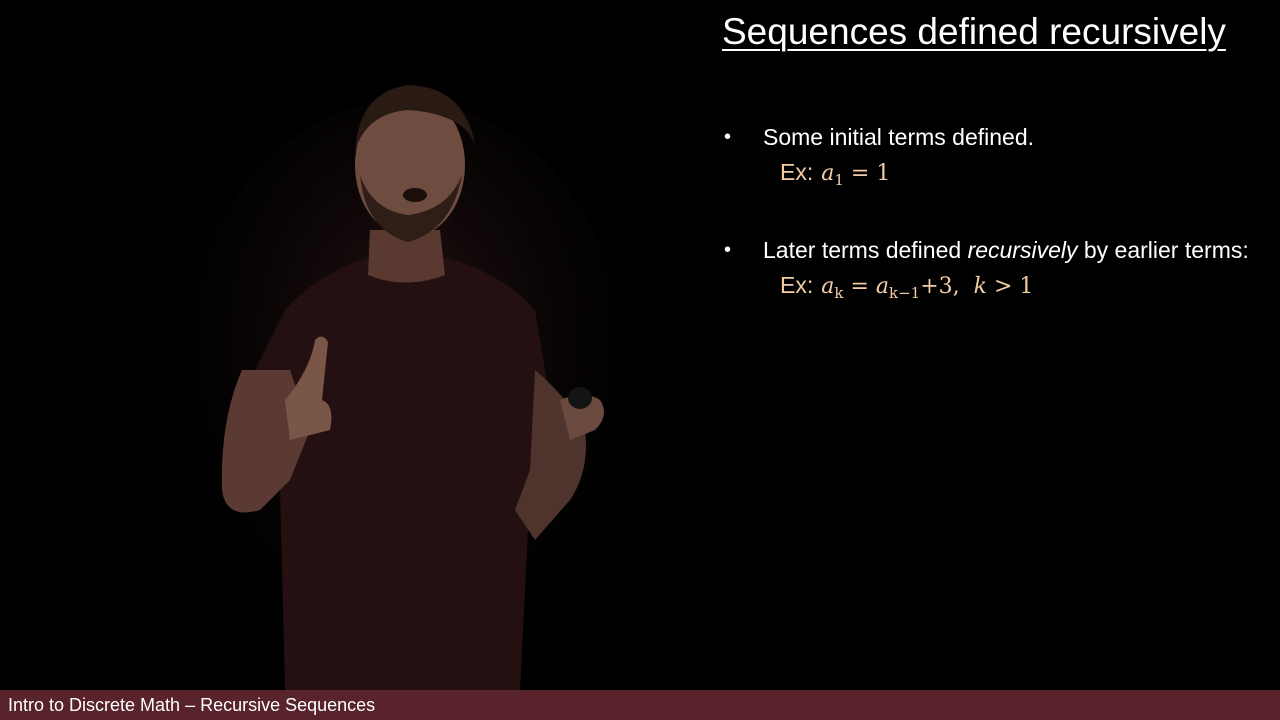 The height and width of the screenshot is (720, 1280). I want to click on math-expression: ak = ak−1+3, k > 1, so click(927, 288).